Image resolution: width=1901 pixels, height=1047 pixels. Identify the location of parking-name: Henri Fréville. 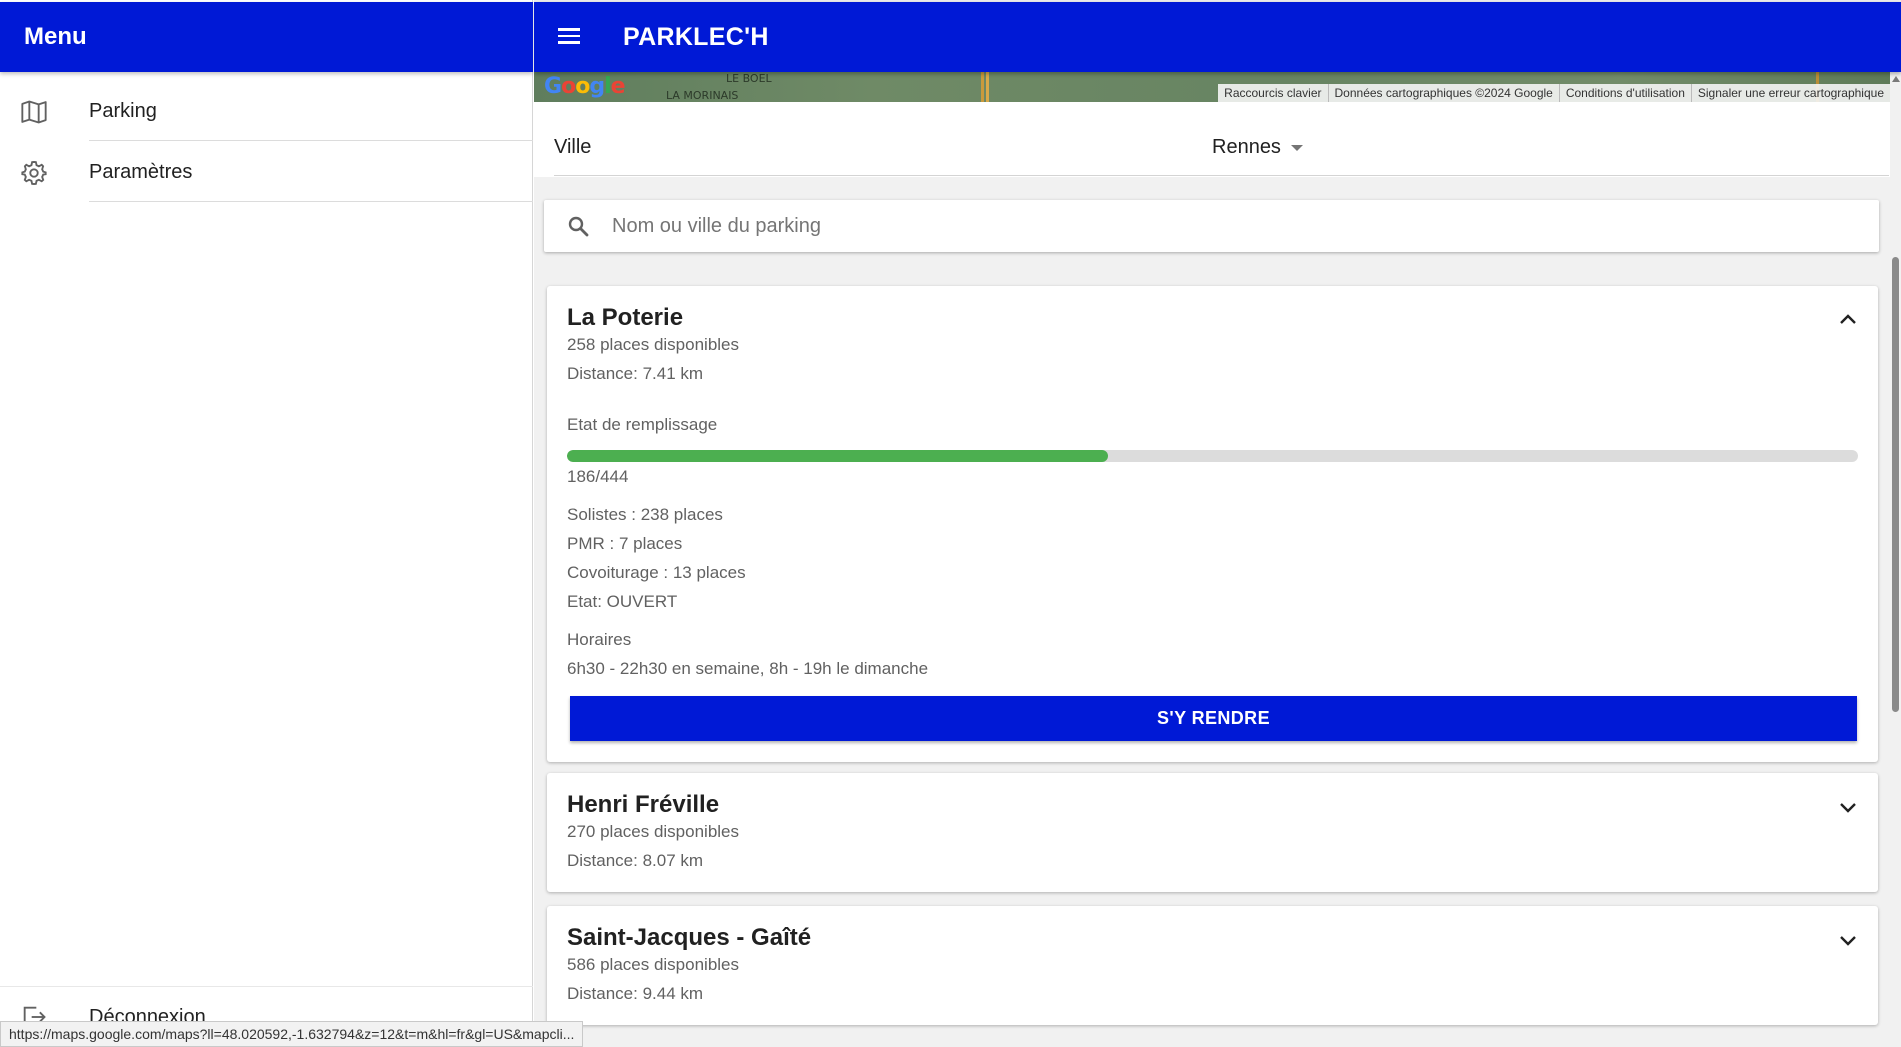
(643, 804).